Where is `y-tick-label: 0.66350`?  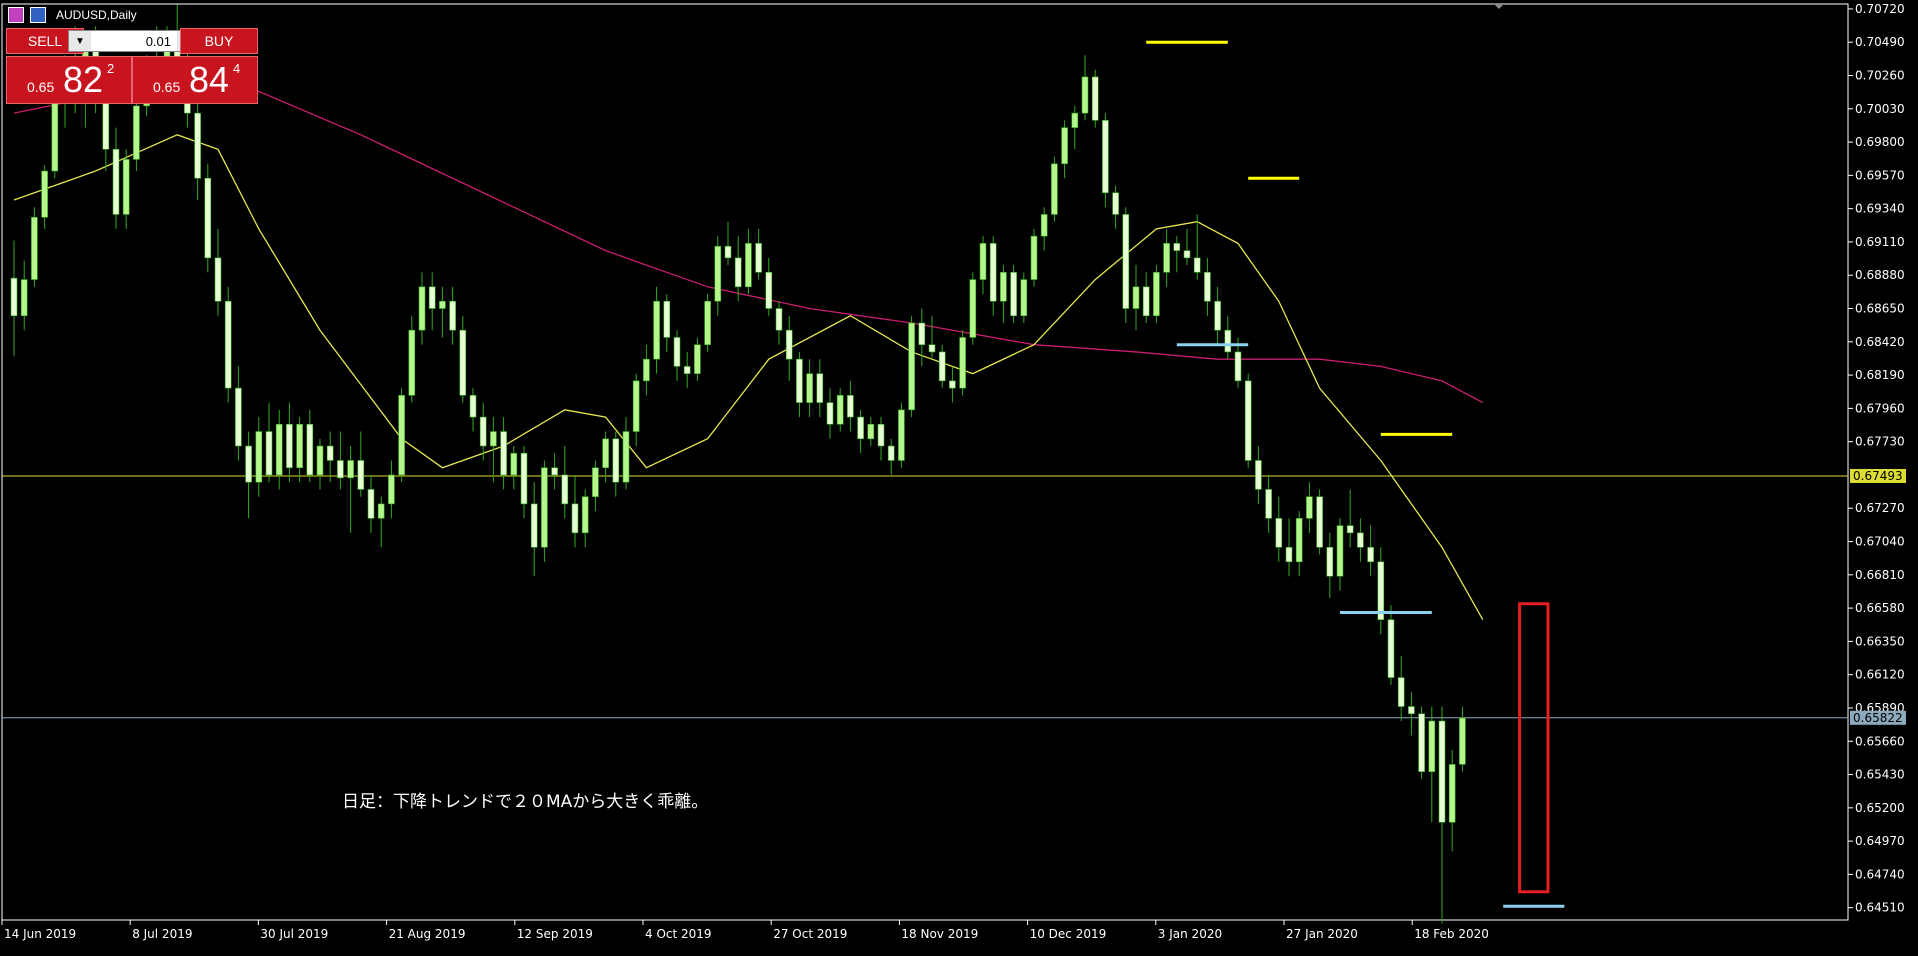 y-tick-label: 0.66350 is located at coordinates (1880, 641).